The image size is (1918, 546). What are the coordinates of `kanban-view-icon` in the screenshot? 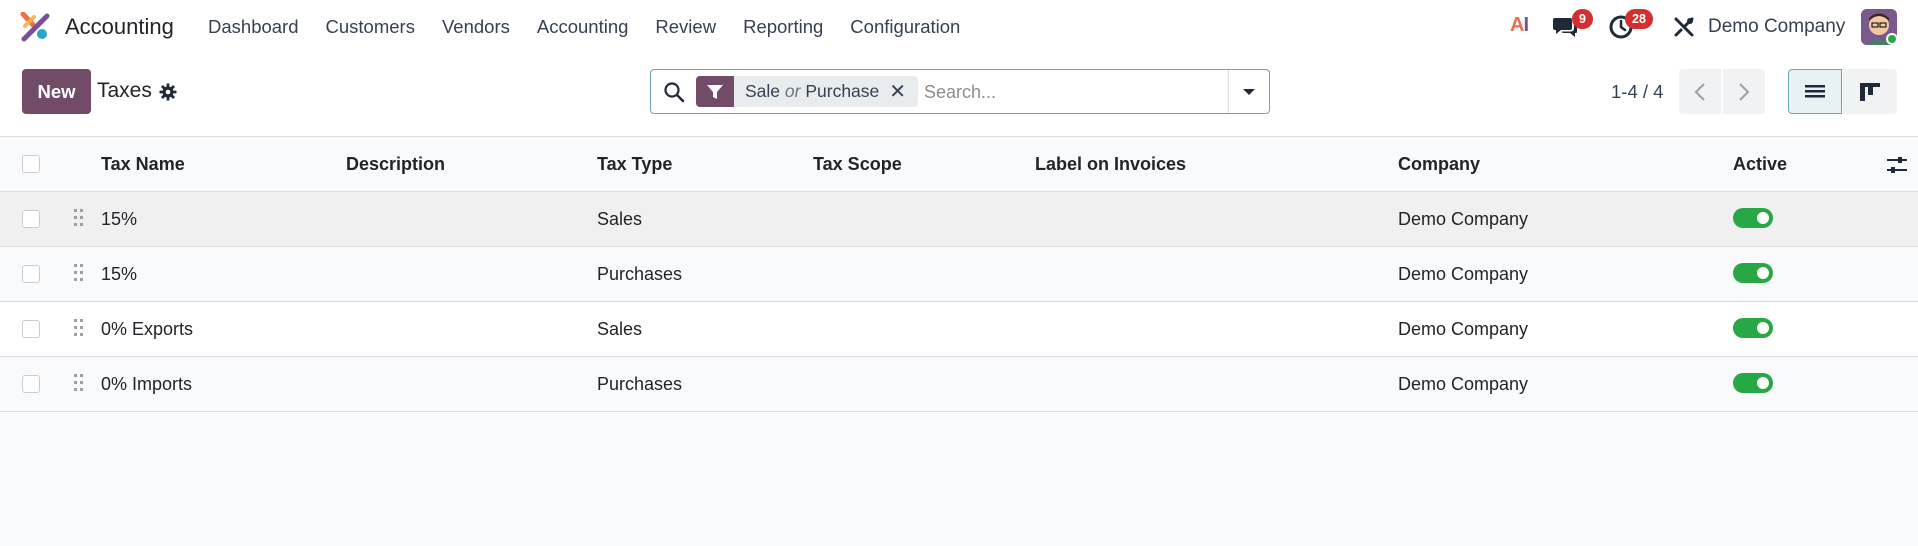 It's located at (1870, 91).